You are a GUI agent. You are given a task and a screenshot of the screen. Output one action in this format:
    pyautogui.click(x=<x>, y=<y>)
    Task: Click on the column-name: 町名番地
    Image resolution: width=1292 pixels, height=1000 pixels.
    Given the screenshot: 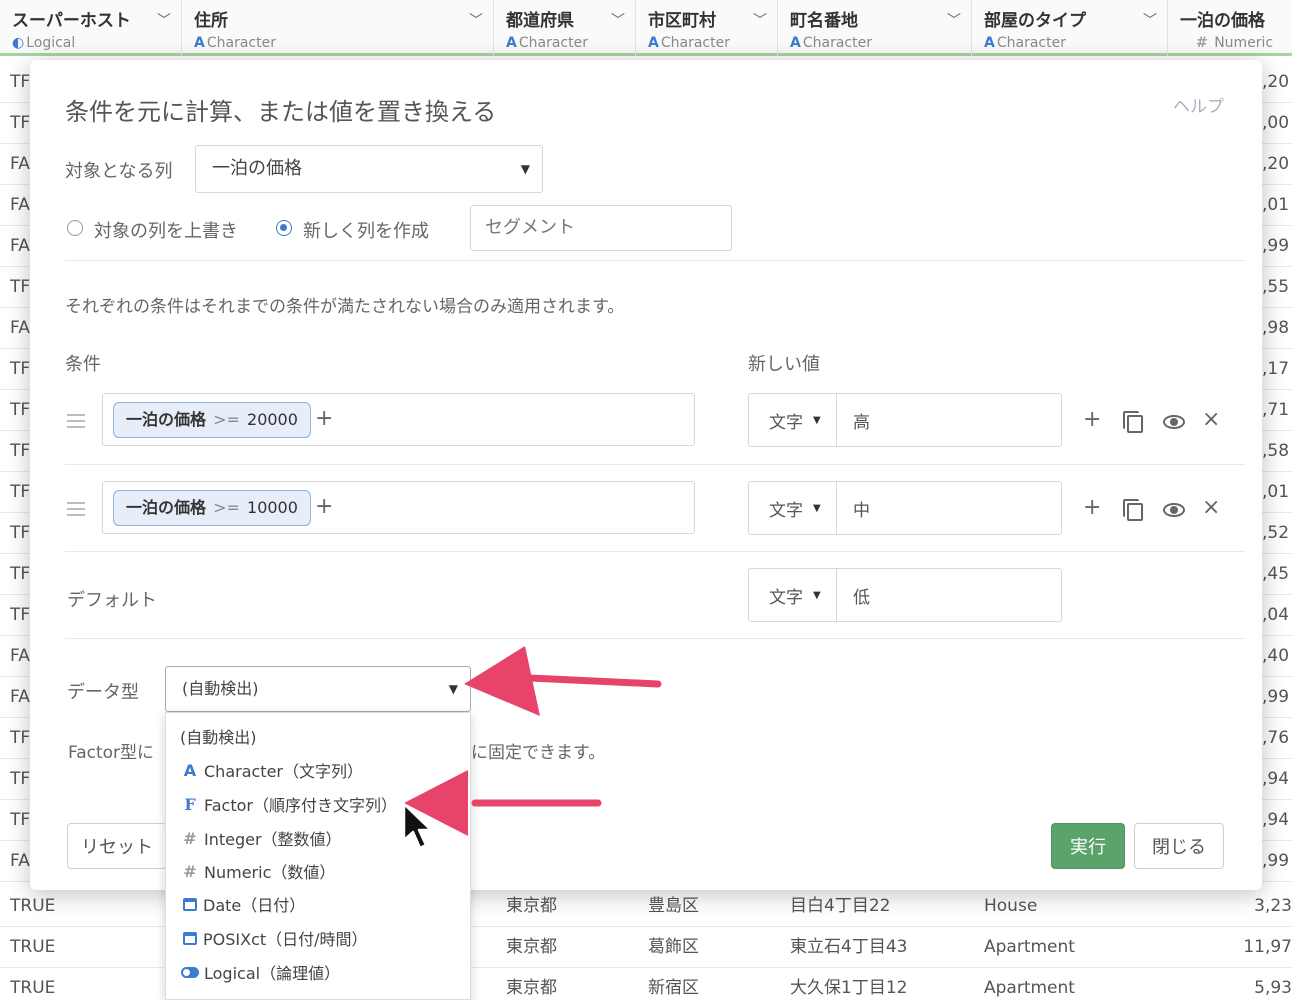 What is the action you would take?
    pyautogui.click(x=824, y=21)
    